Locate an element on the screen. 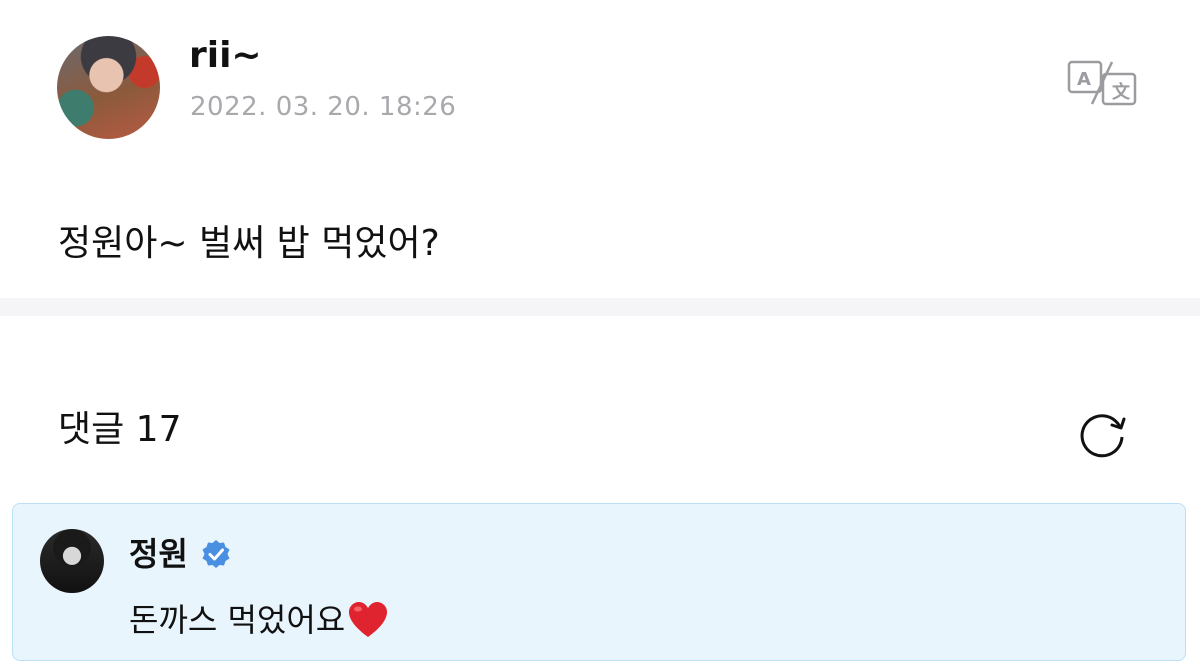 Image resolution: width=1200 pixels, height=668 pixels. comment-body: 돈까스 먹었어요 is located at coordinates (259, 620).